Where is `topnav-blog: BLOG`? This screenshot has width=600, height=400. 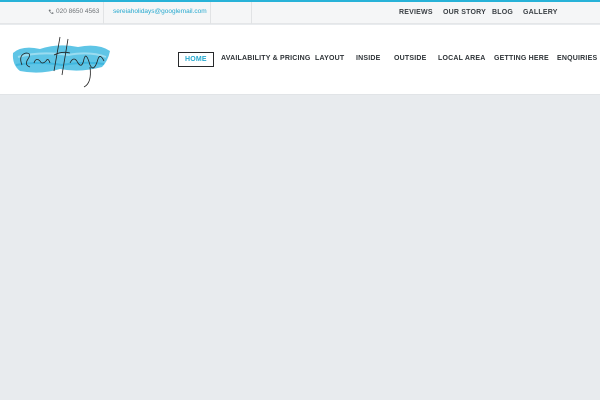 topnav-blog: BLOG is located at coordinates (502, 12).